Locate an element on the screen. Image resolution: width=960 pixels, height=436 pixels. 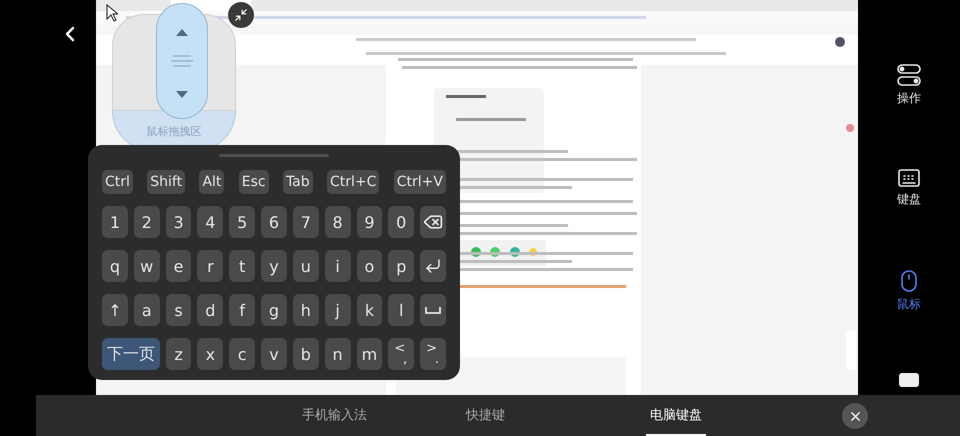
close-button is located at coordinates (855, 416).